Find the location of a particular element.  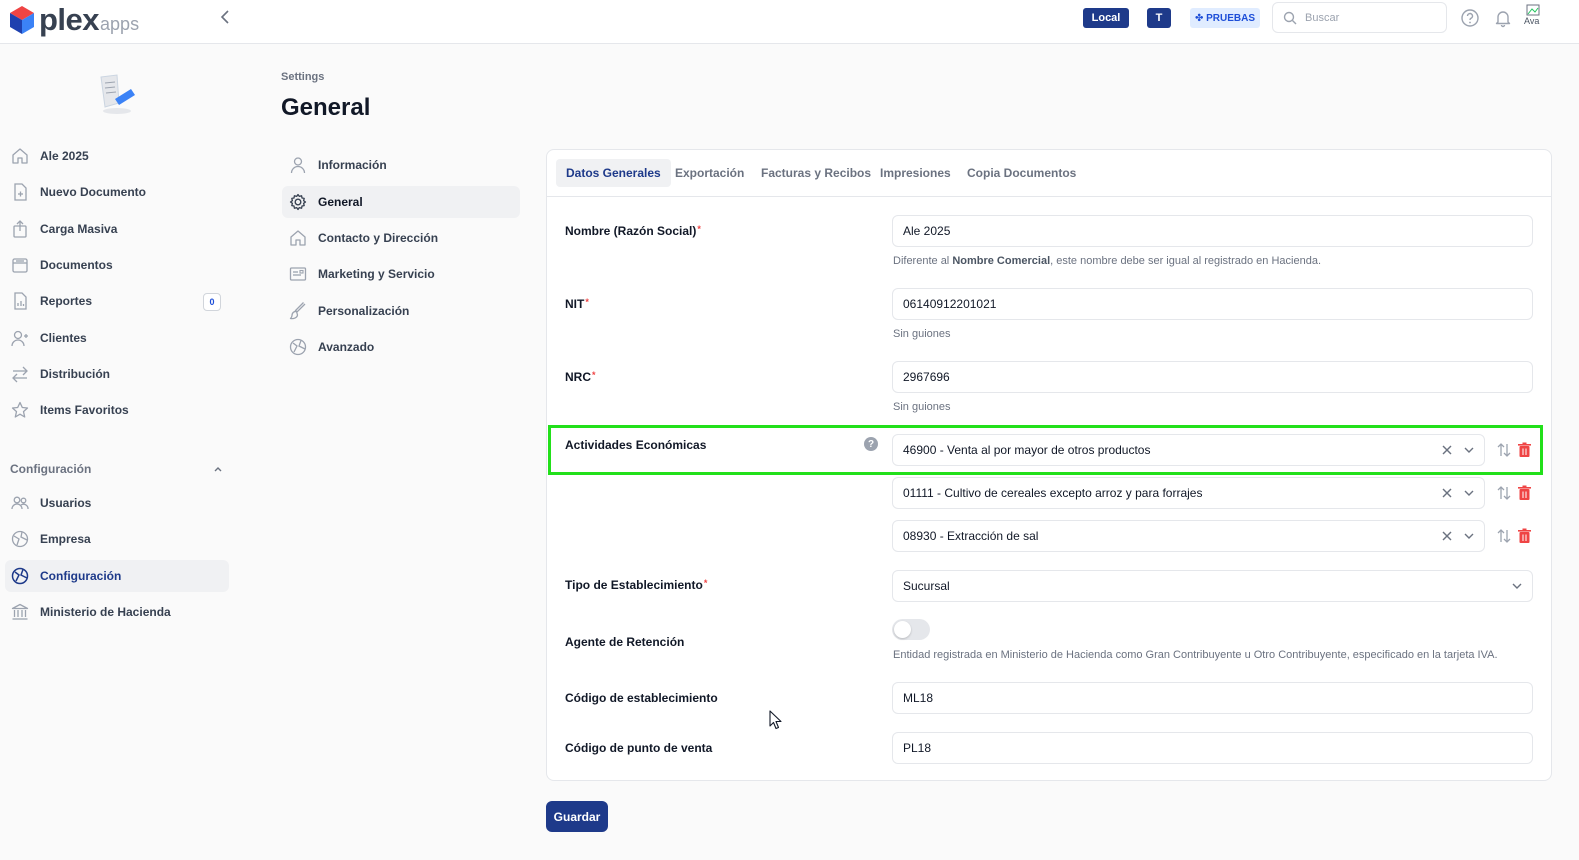

report-icon is located at coordinates (20, 301).